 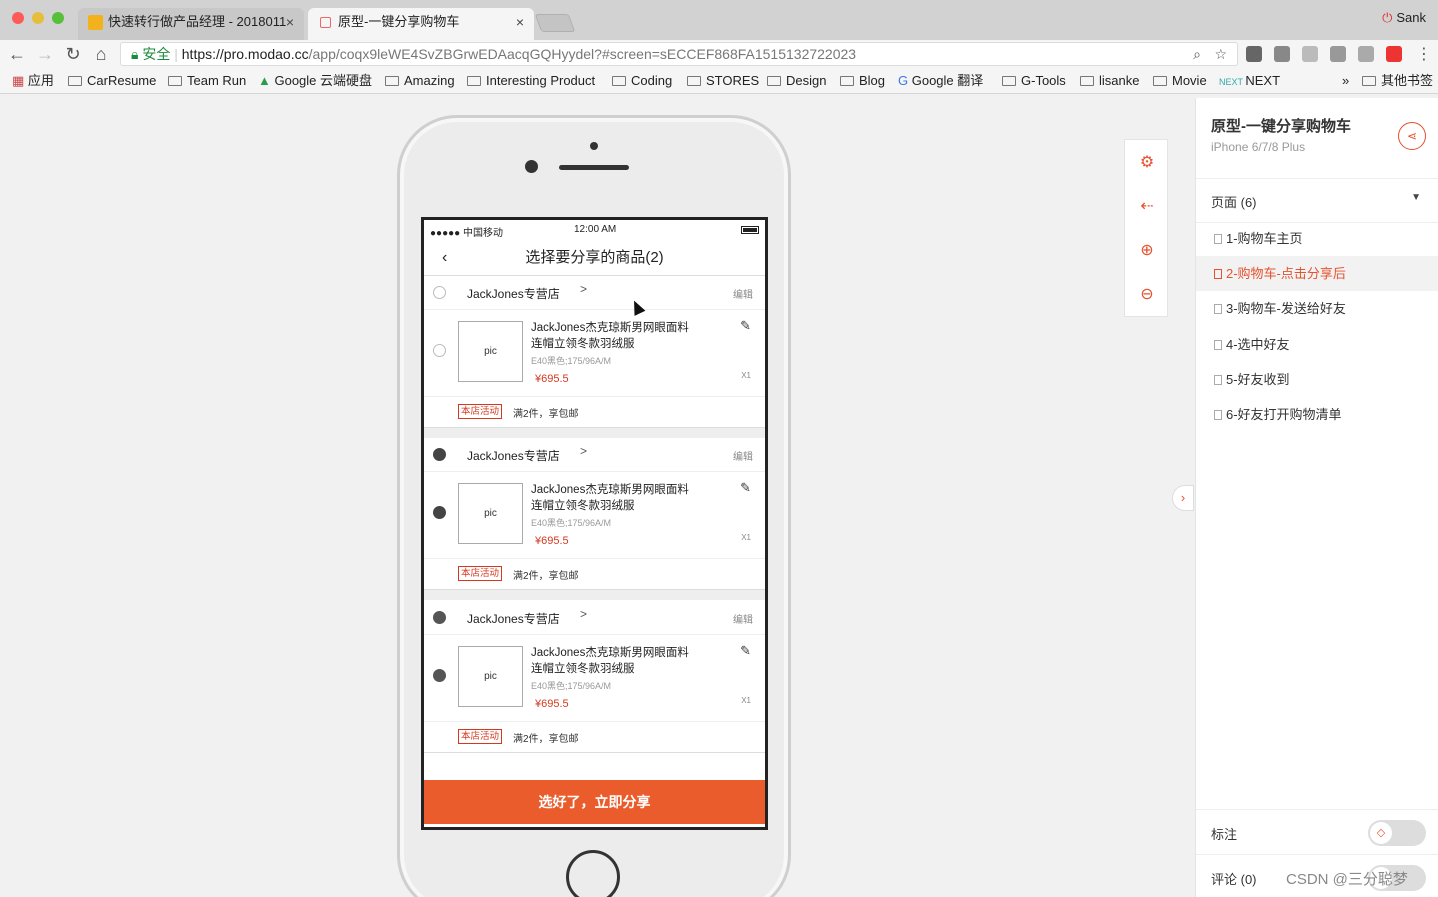 I want to click on bookmark-item: Coding, so click(x=642, y=81).